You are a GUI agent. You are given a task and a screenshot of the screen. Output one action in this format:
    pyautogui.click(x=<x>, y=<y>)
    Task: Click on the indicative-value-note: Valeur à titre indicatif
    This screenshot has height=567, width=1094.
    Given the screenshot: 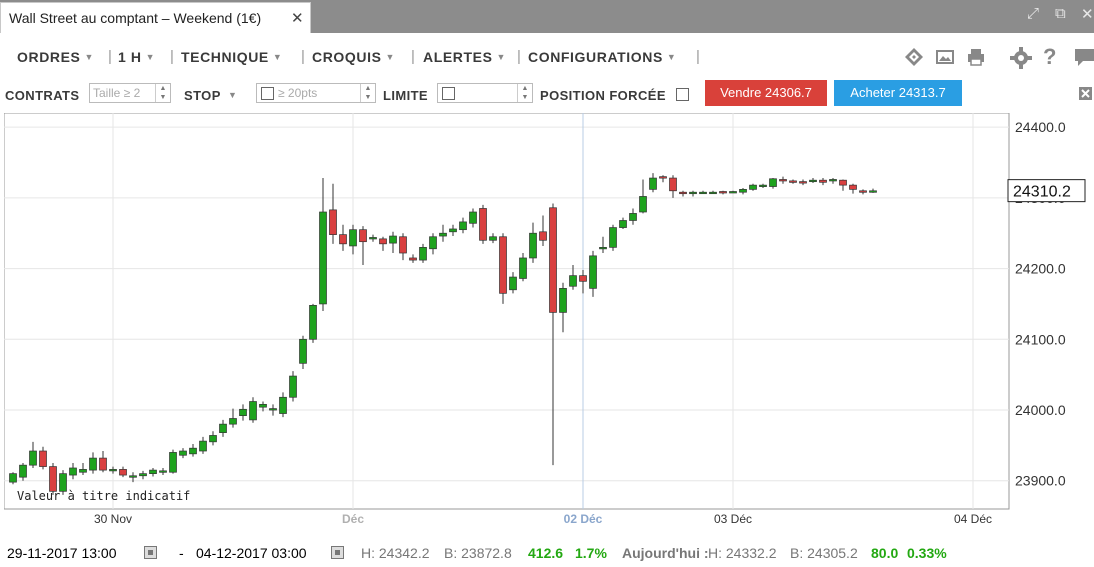 What is the action you would take?
    pyautogui.click(x=103, y=496)
    